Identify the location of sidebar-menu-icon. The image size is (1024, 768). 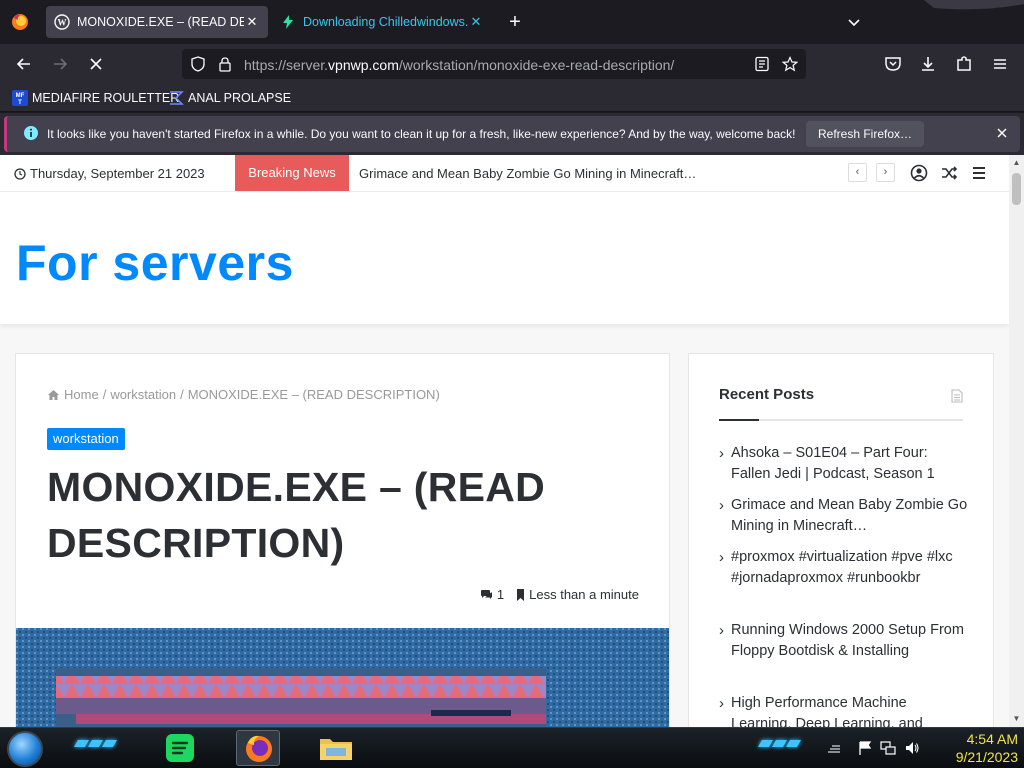
(979, 173).